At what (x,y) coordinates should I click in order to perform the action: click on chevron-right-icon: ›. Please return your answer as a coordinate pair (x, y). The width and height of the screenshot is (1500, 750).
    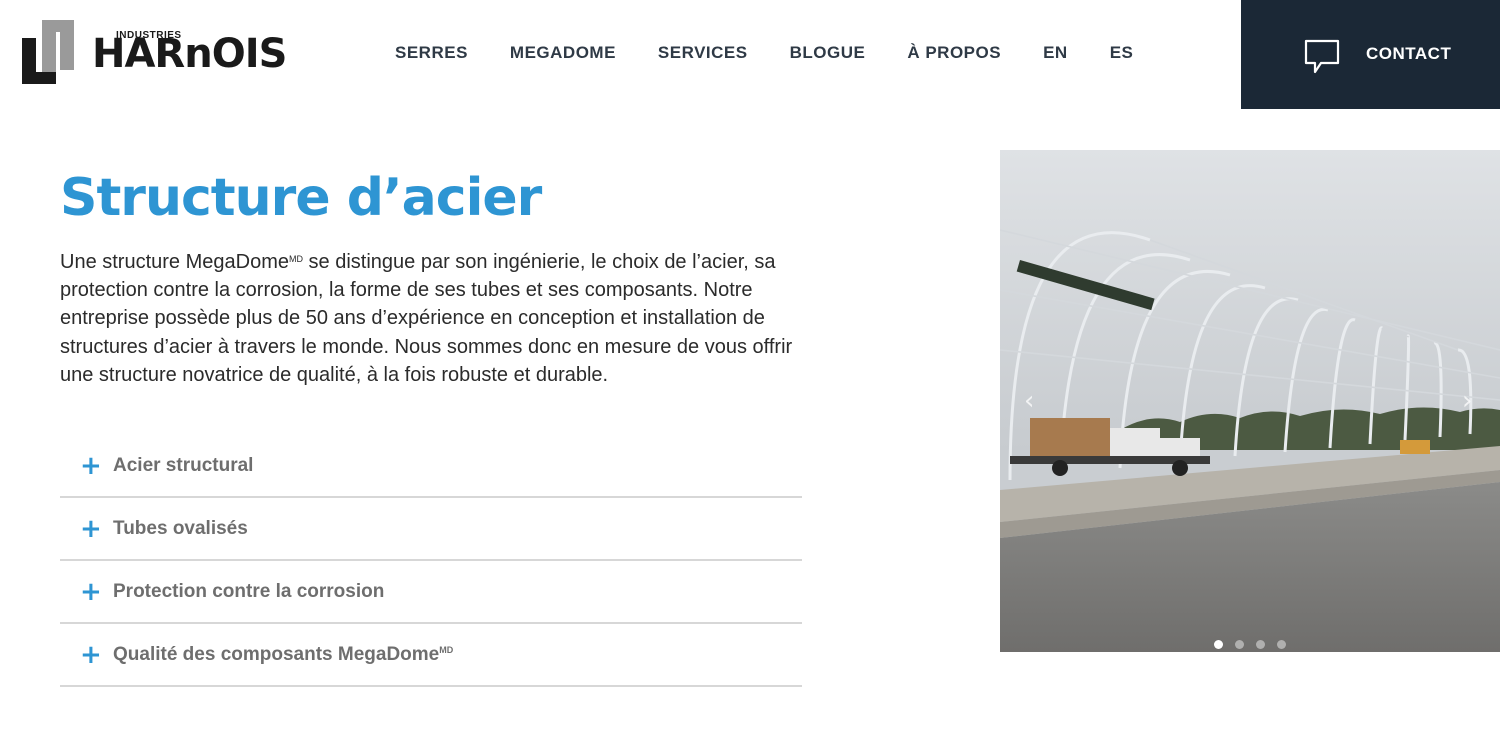
    Looking at the image, I should click on (1467, 401).